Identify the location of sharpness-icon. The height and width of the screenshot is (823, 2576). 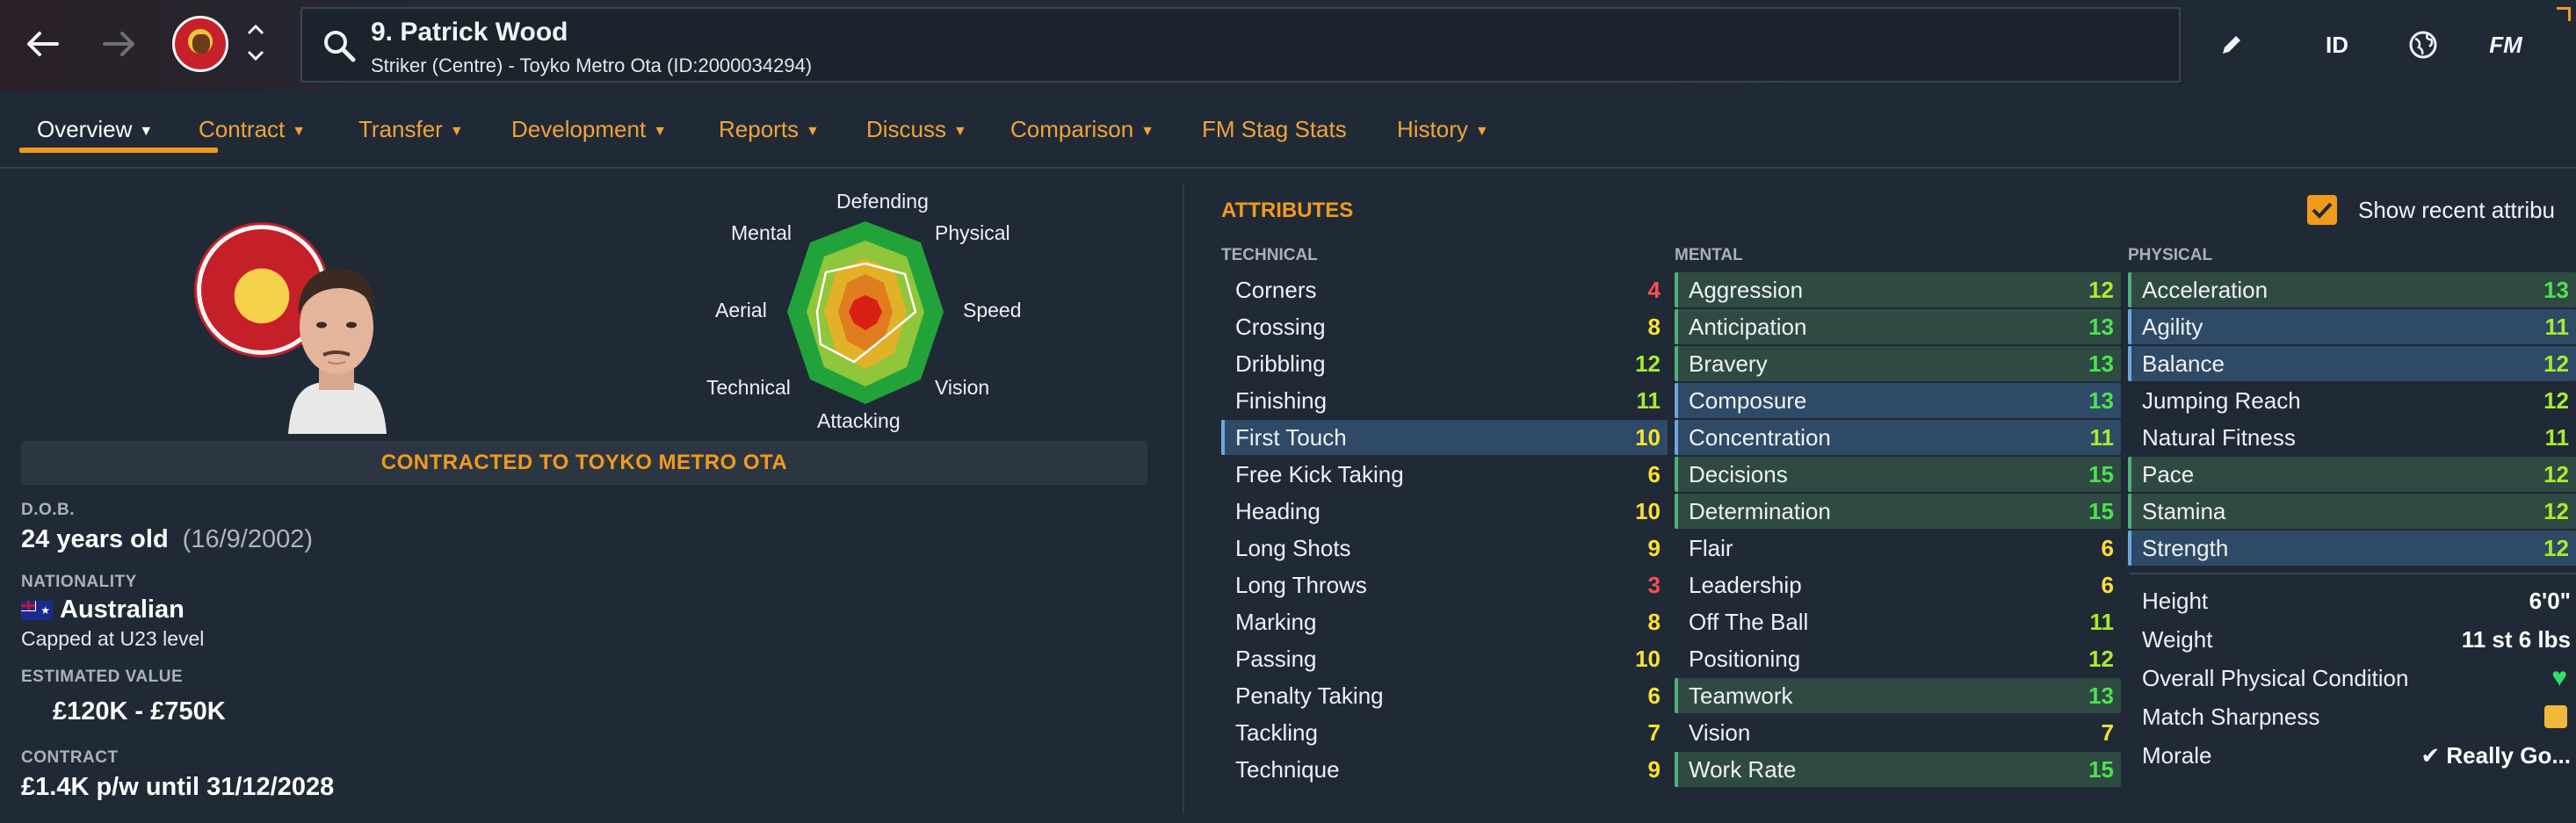
(2555, 716).